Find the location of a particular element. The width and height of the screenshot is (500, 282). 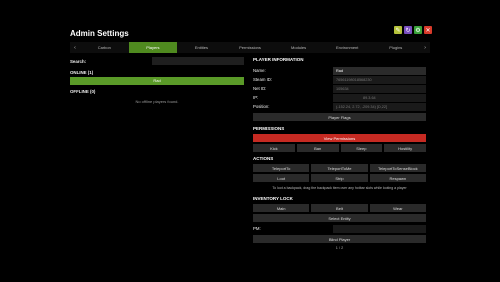

permissions-header: PERMISSIONS is located at coordinates (269, 128).